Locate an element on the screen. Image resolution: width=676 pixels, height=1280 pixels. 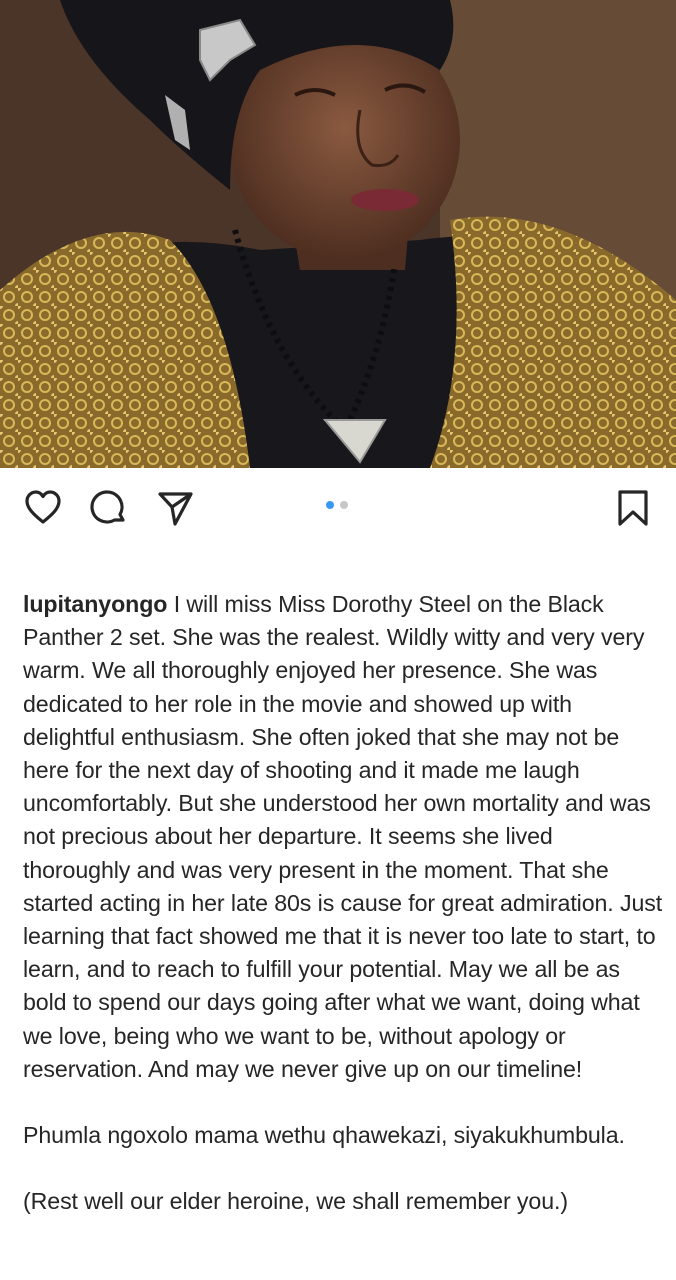
comment-icon is located at coordinates (107, 507).